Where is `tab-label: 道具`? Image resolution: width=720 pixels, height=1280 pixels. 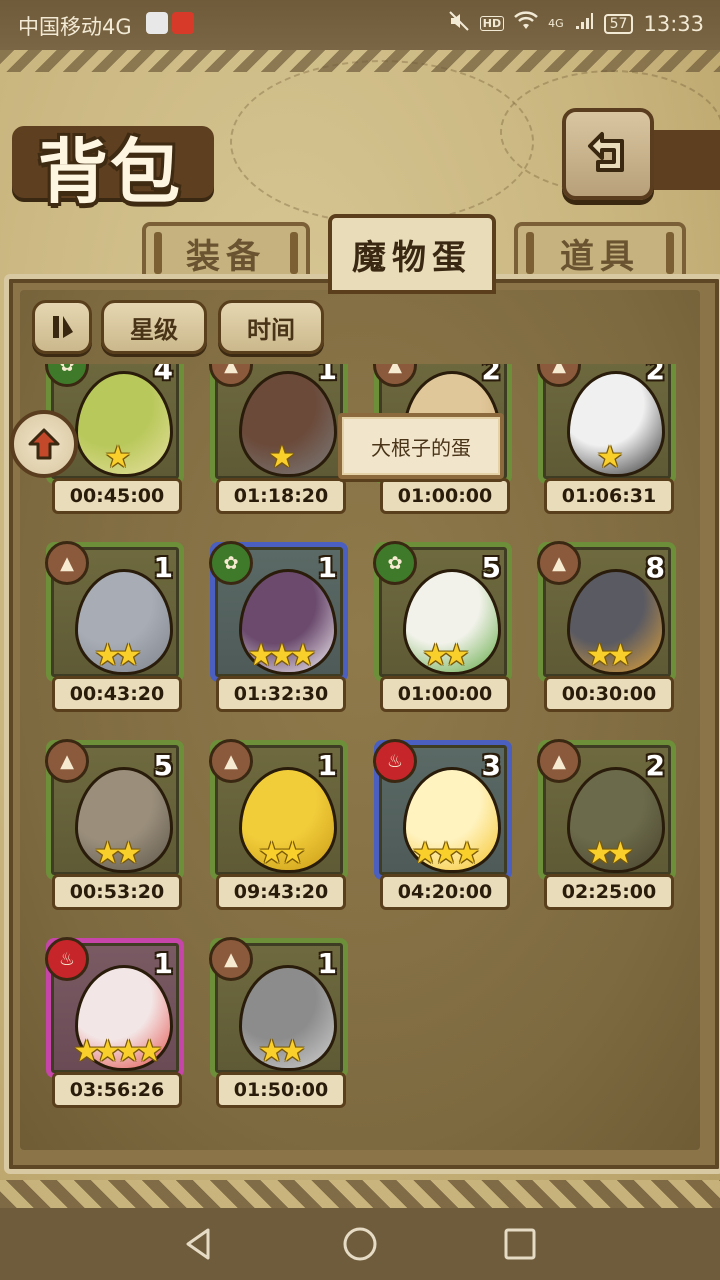 tab-label: 道具 is located at coordinates (600, 256).